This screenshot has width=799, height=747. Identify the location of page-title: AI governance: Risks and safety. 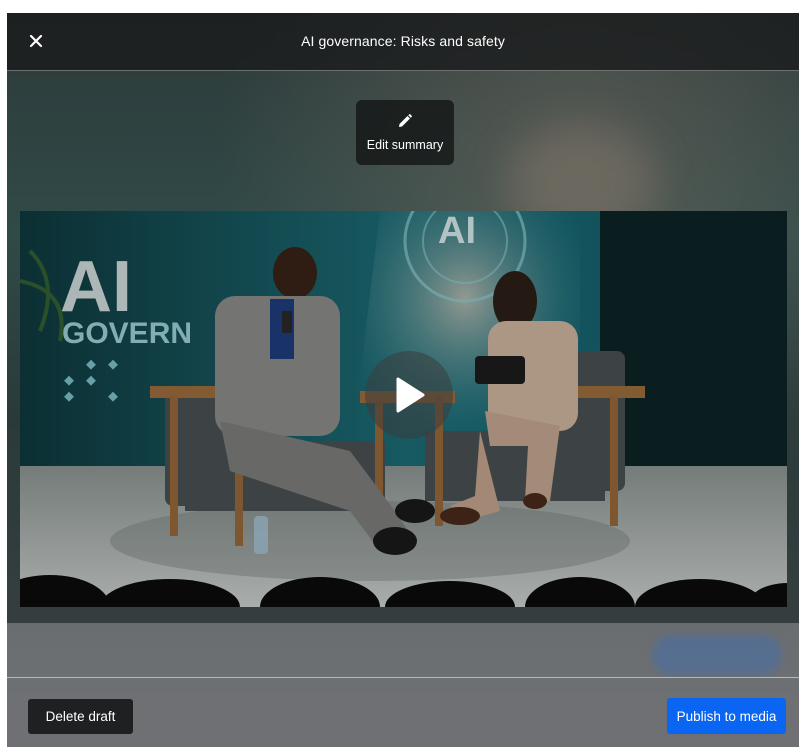
(403, 41).